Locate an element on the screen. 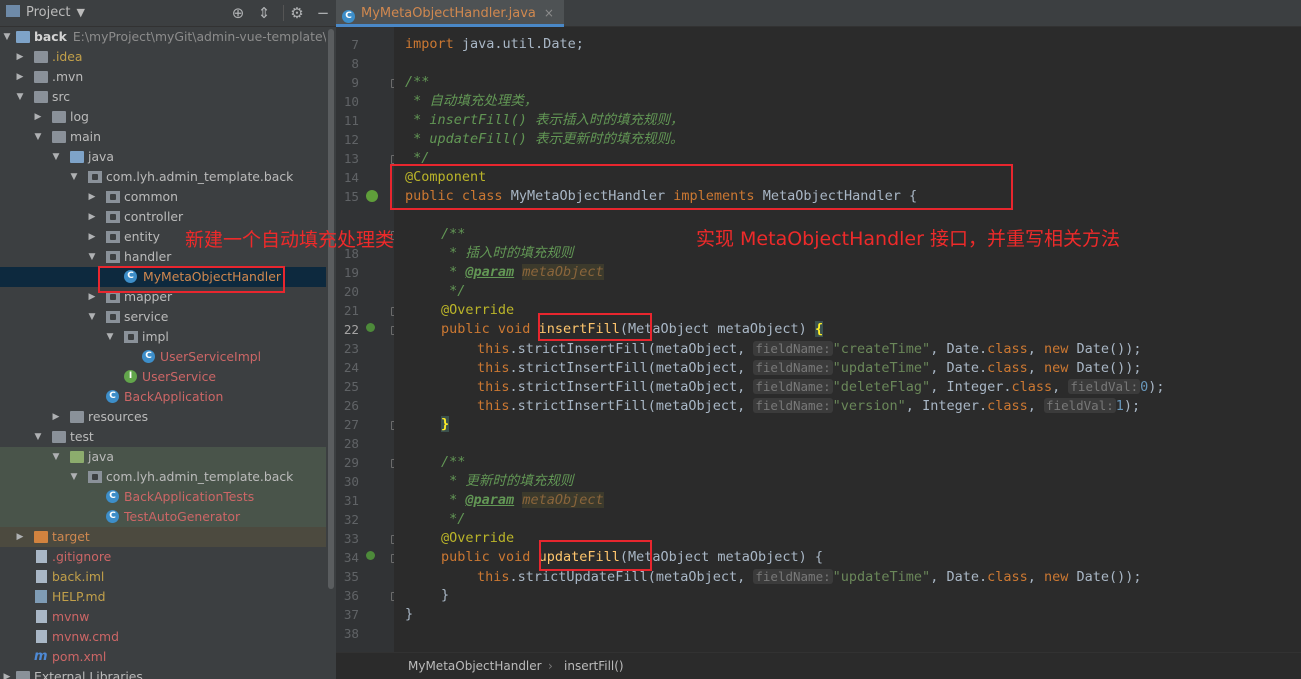 The image size is (1301, 679). tree-item-resources: ▶ resources is located at coordinates (163, 417).